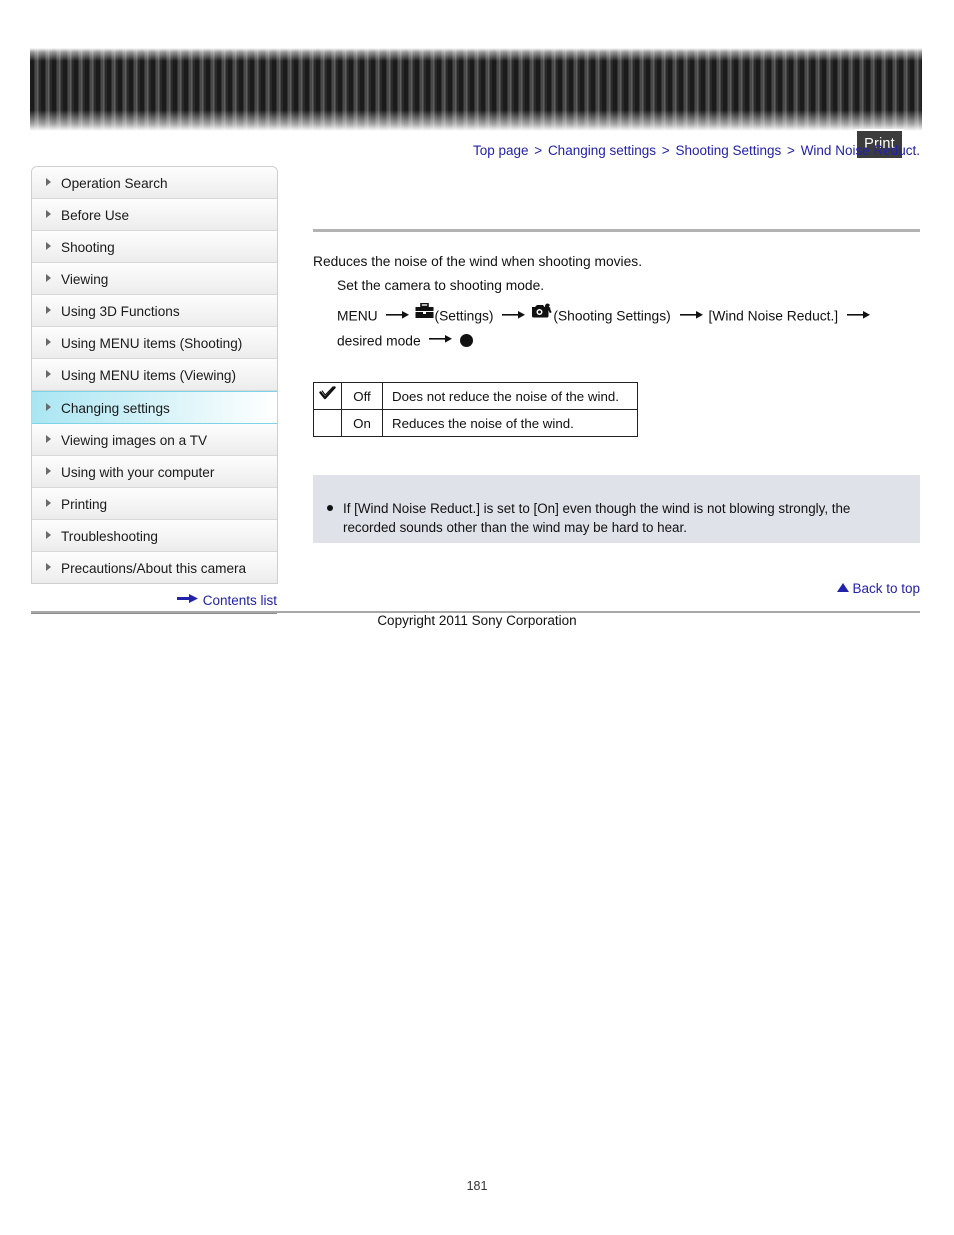 The height and width of the screenshot is (1235, 954). I want to click on page-number: 181, so click(477, 1186).